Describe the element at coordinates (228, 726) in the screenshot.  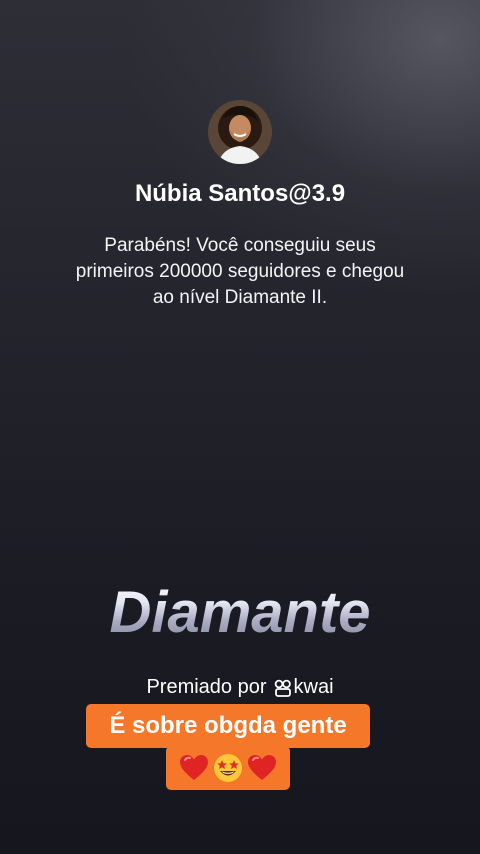
I see `caption-text: É sobre obgda gente` at that location.